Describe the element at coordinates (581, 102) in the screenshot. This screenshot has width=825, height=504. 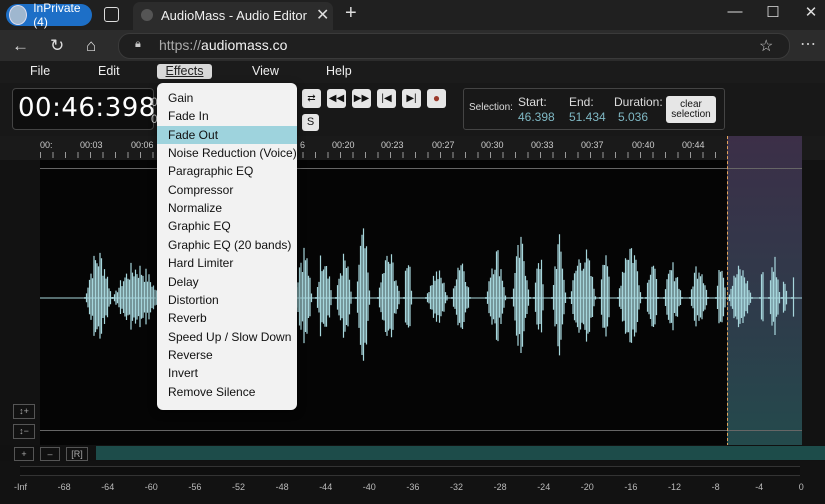
I see `end-label: End:` at that location.